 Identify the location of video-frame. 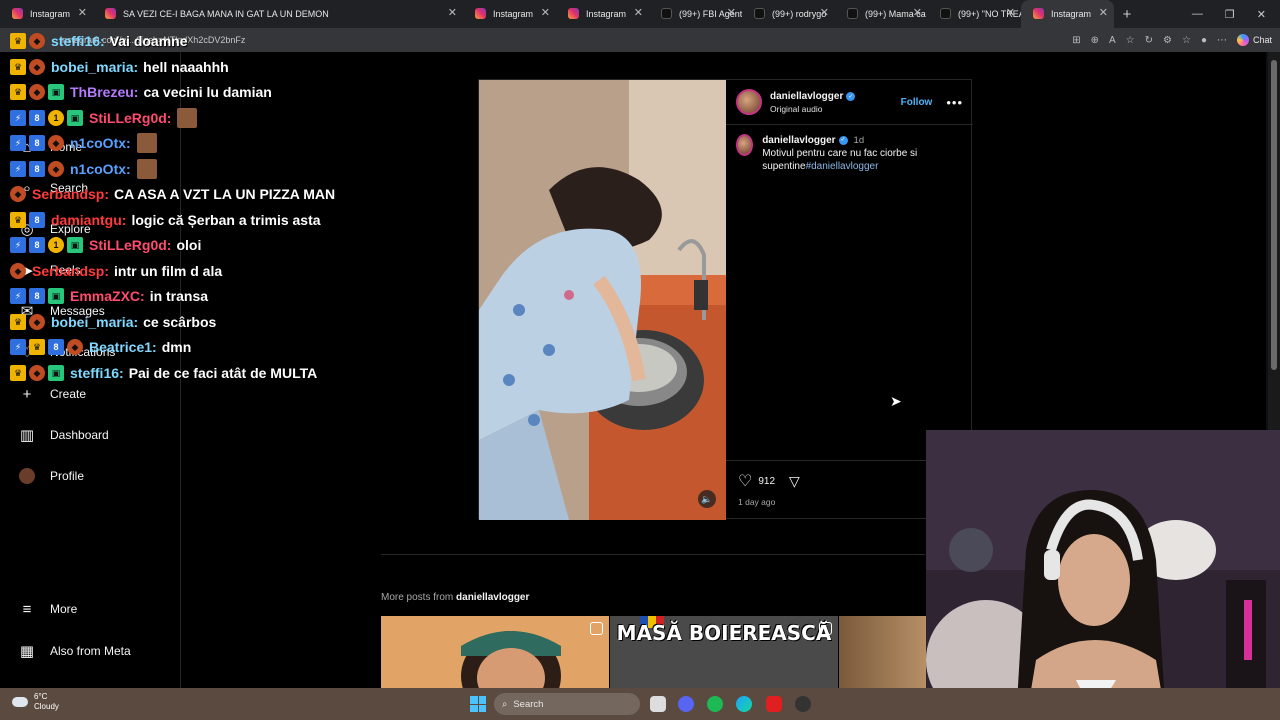
(602, 300).